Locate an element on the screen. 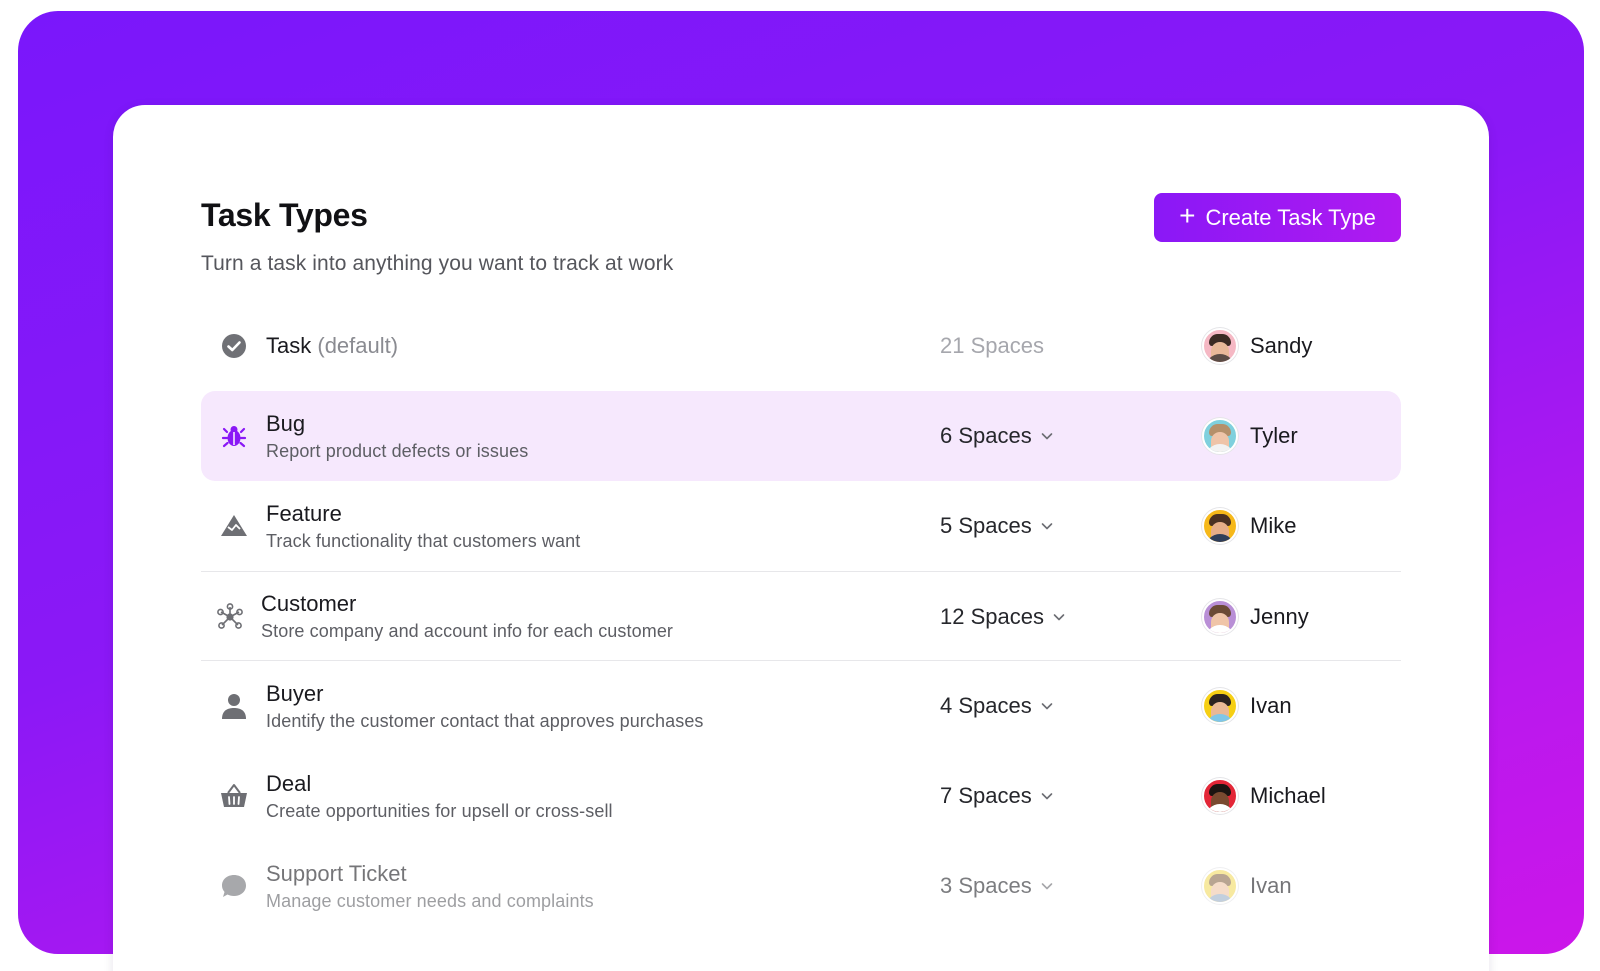  owner: Michael is located at coordinates (1264, 796).